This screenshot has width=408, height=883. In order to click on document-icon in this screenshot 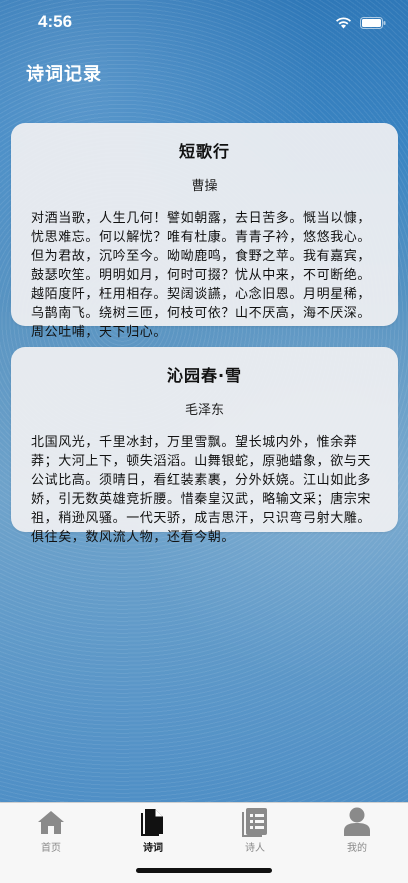, I will do `click(153, 822)`.